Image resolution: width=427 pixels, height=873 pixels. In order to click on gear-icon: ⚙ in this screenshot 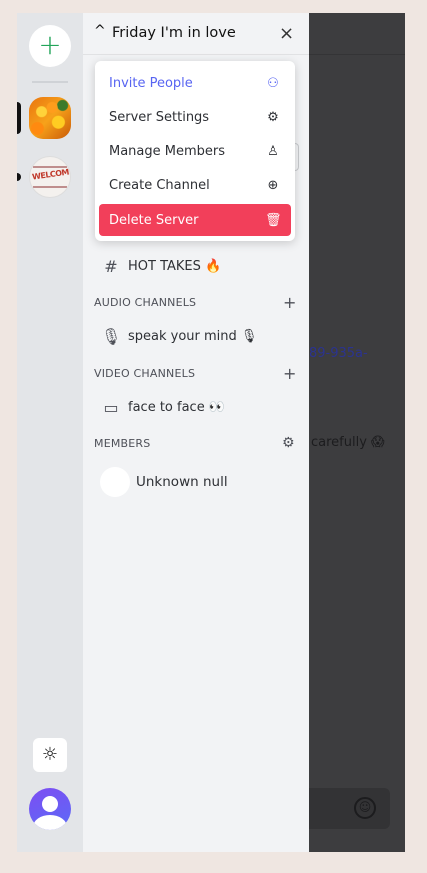, I will do `click(273, 117)`.